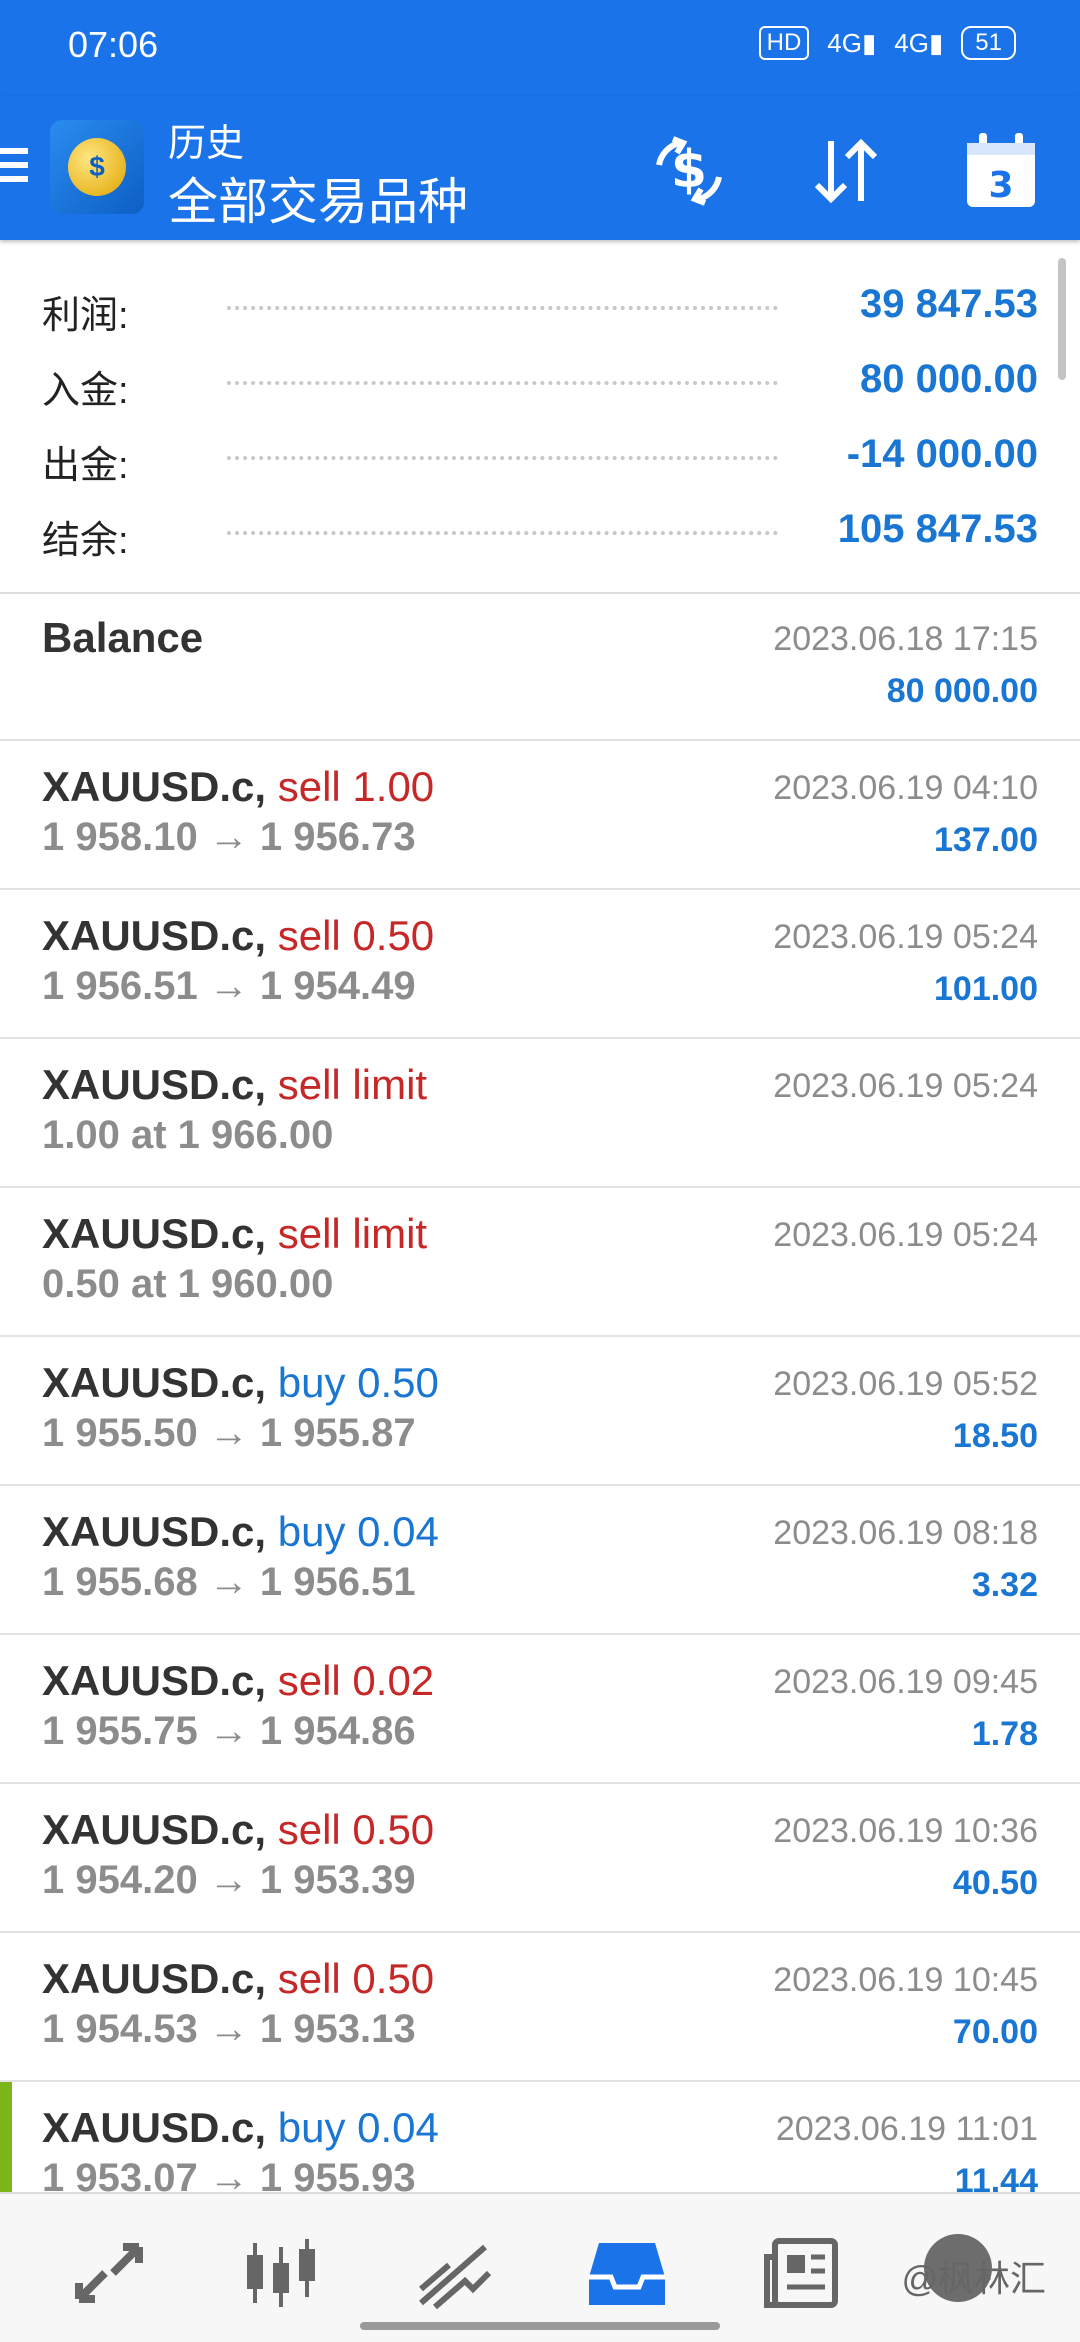 This screenshot has height=2342, width=1080. I want to click on summary-row-balance: 结余: 105 847.53, so click(540, 533).